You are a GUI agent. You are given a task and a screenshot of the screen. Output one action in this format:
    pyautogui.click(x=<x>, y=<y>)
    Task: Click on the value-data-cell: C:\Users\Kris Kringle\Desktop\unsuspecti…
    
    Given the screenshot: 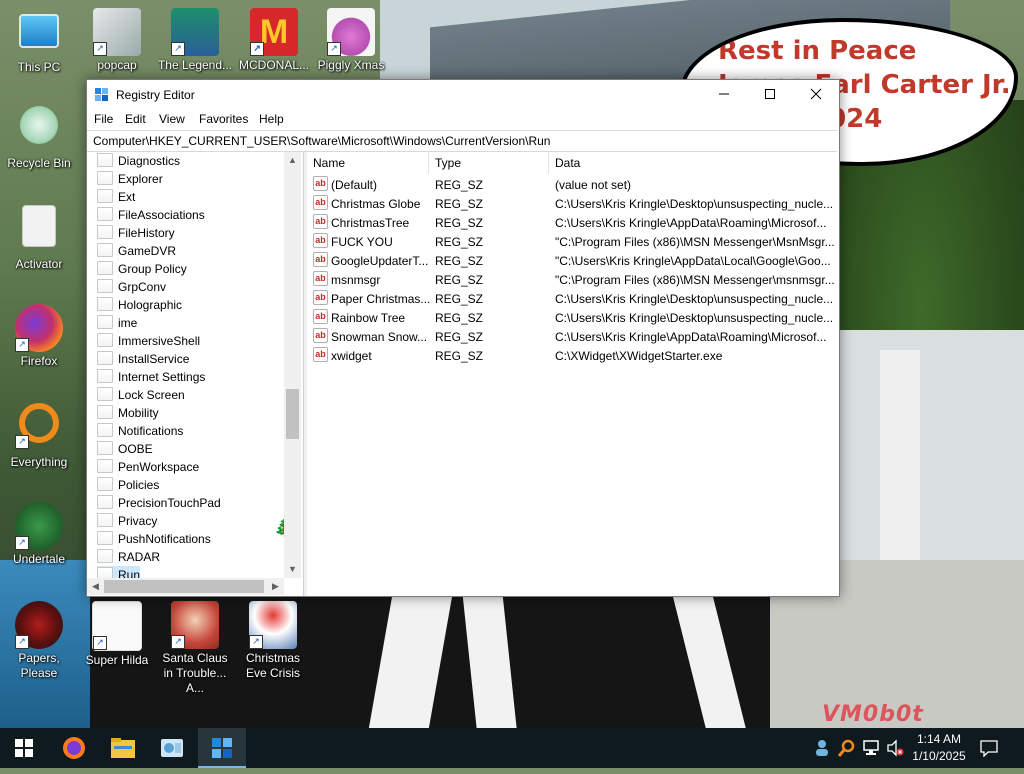 What is the action you would take?
    pyautogui.click(x=694, y=318)
    